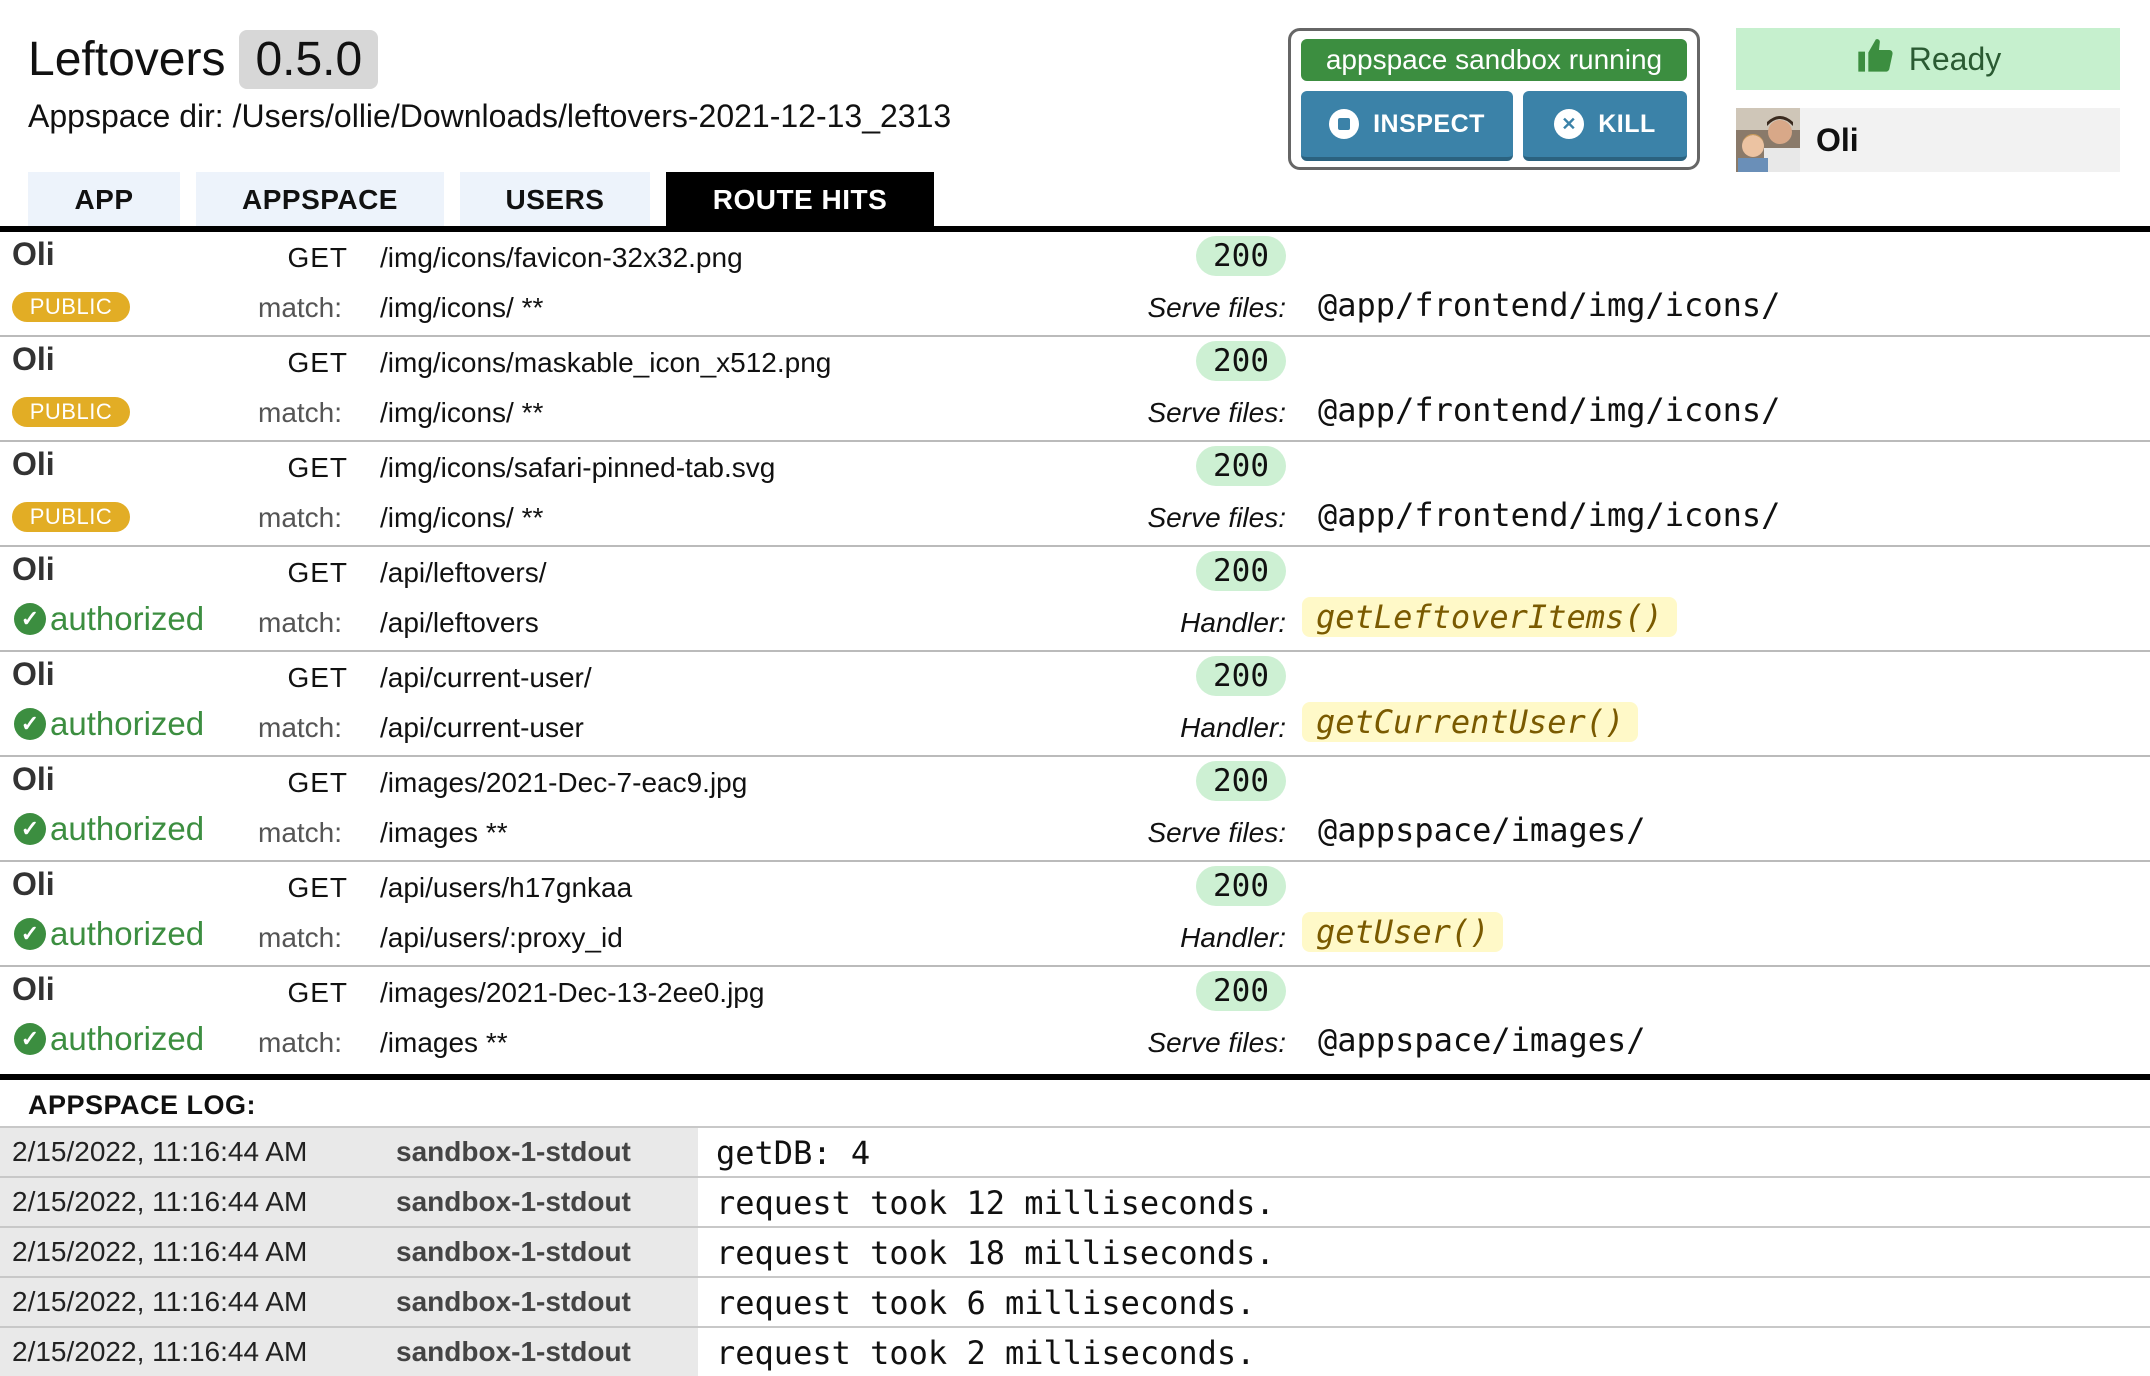  What do you see at coordinates (459, 622) in the screenshot?
I see `match-path: /api/leftovers` at bounding box center [459, 622].